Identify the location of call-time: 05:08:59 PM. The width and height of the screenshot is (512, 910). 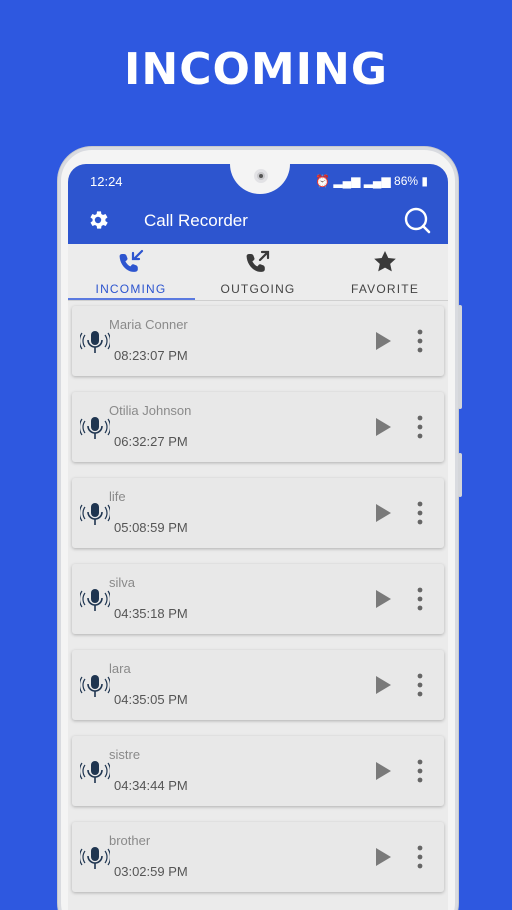
(151, 527).